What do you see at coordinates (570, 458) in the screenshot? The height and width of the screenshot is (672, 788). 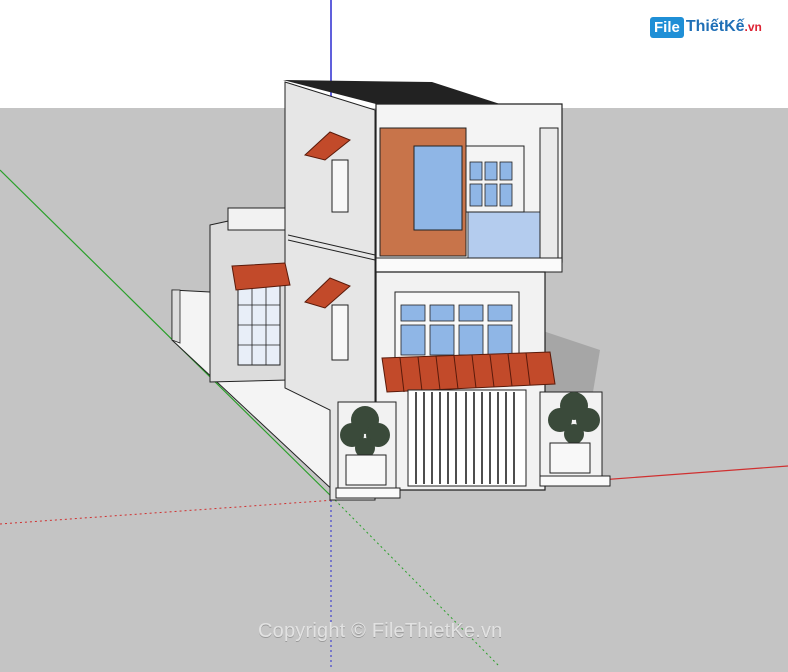 I see `planter-right` at bounding box center [570, 458].